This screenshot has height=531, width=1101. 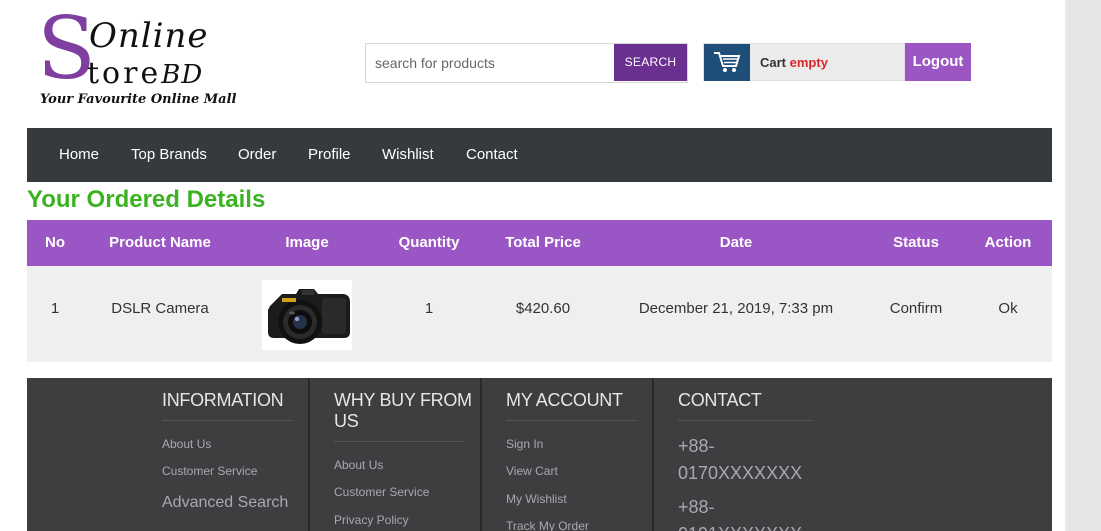 I want to click on cart-widget: Cart empty, so click(x=804, y=62).